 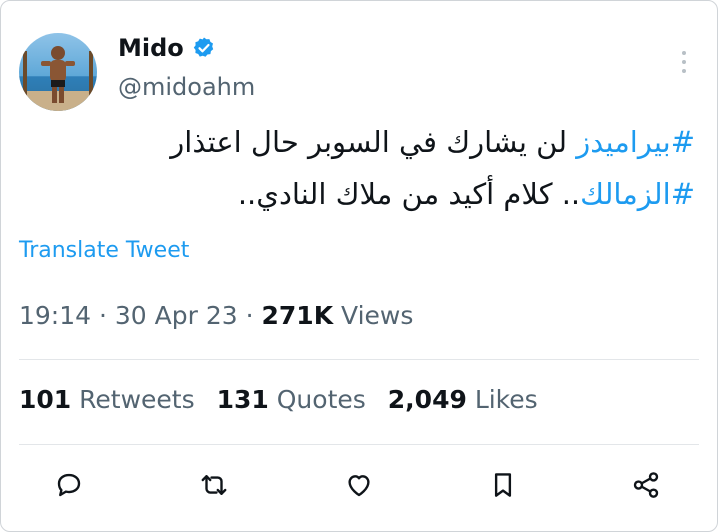 I want to click on more-options-icon, so click(x=684, y=62).